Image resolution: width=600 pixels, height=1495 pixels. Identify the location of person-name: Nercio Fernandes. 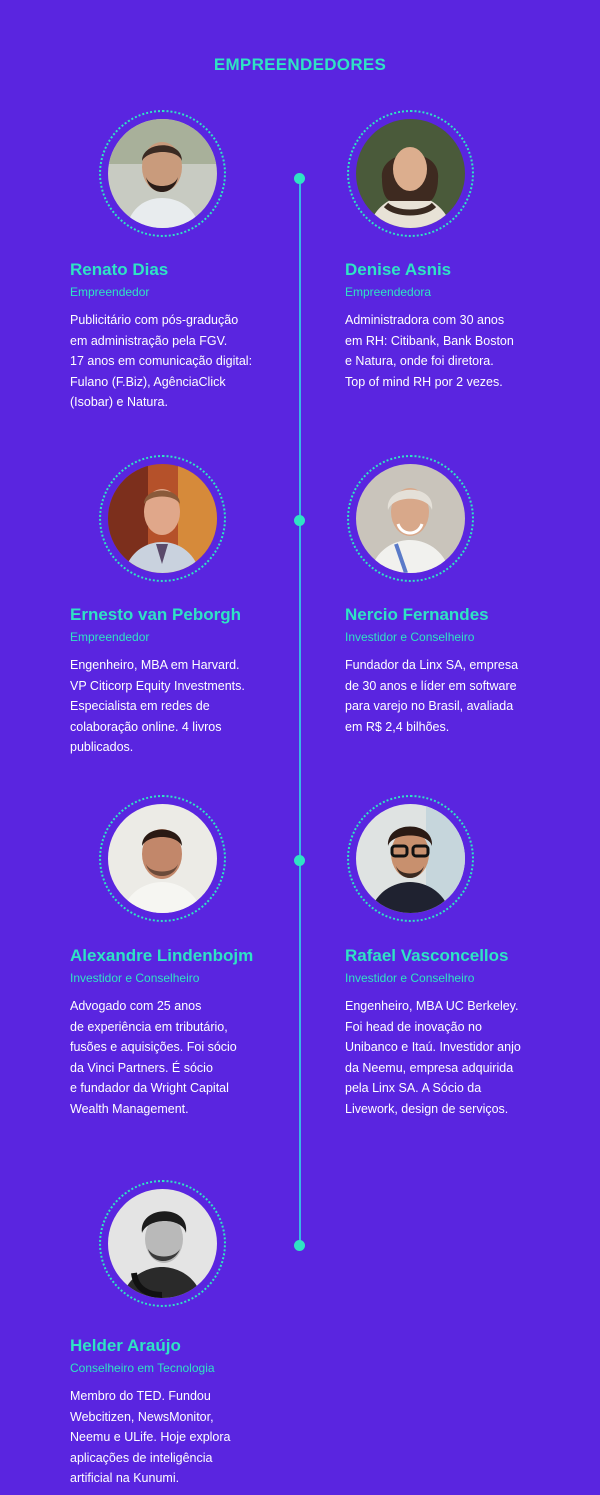
(417, 614).